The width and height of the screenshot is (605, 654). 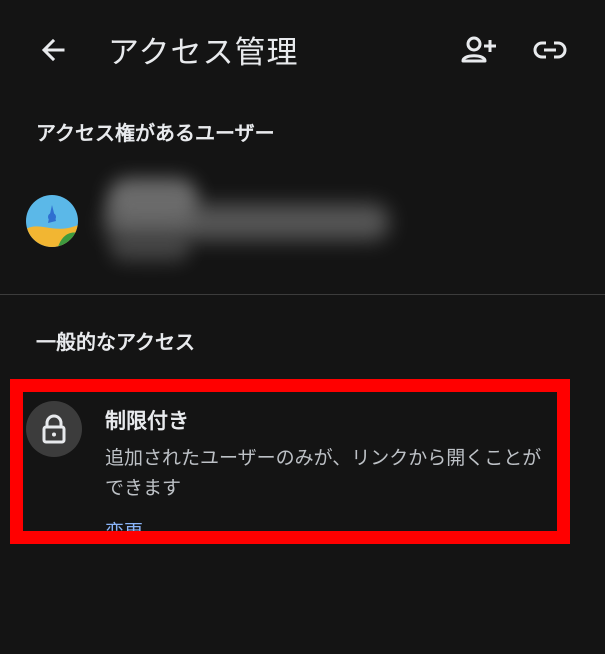 I want to click on person-add-icon, so click(x=478, y=49).